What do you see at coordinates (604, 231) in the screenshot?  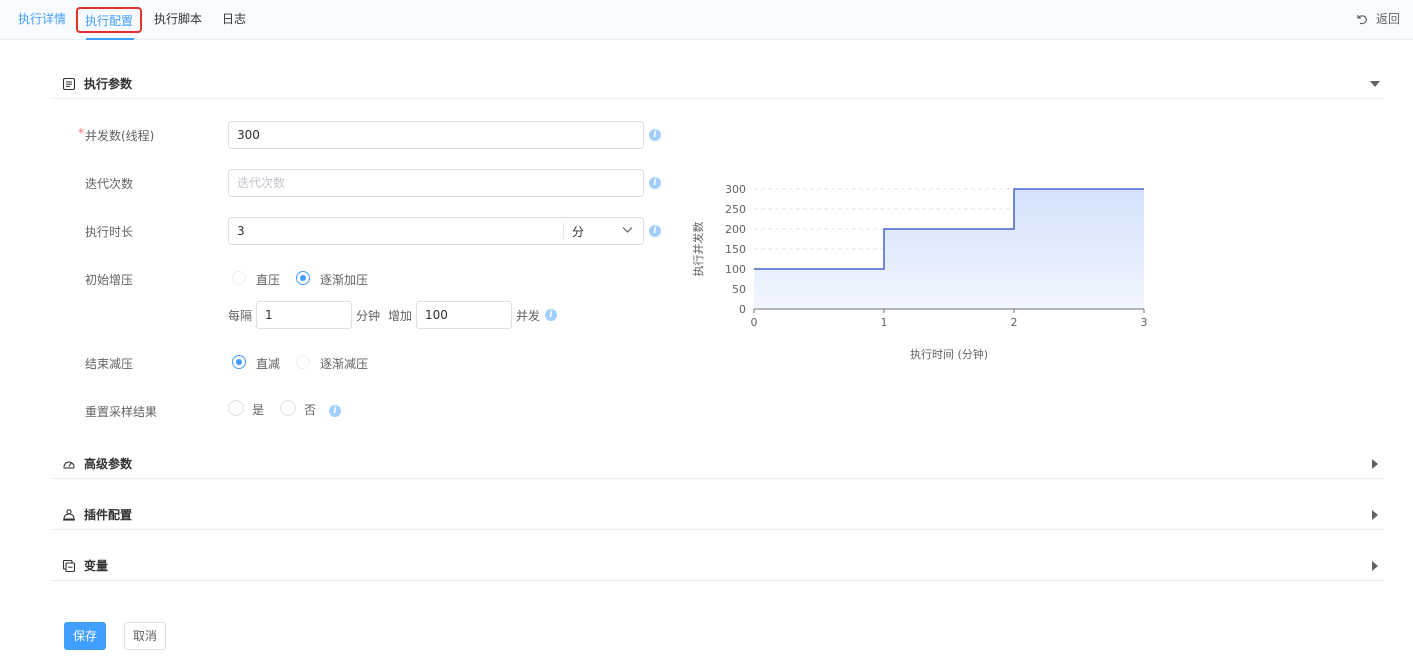 I see `duration-unit-select: 分` at bounding box center [604, 231].